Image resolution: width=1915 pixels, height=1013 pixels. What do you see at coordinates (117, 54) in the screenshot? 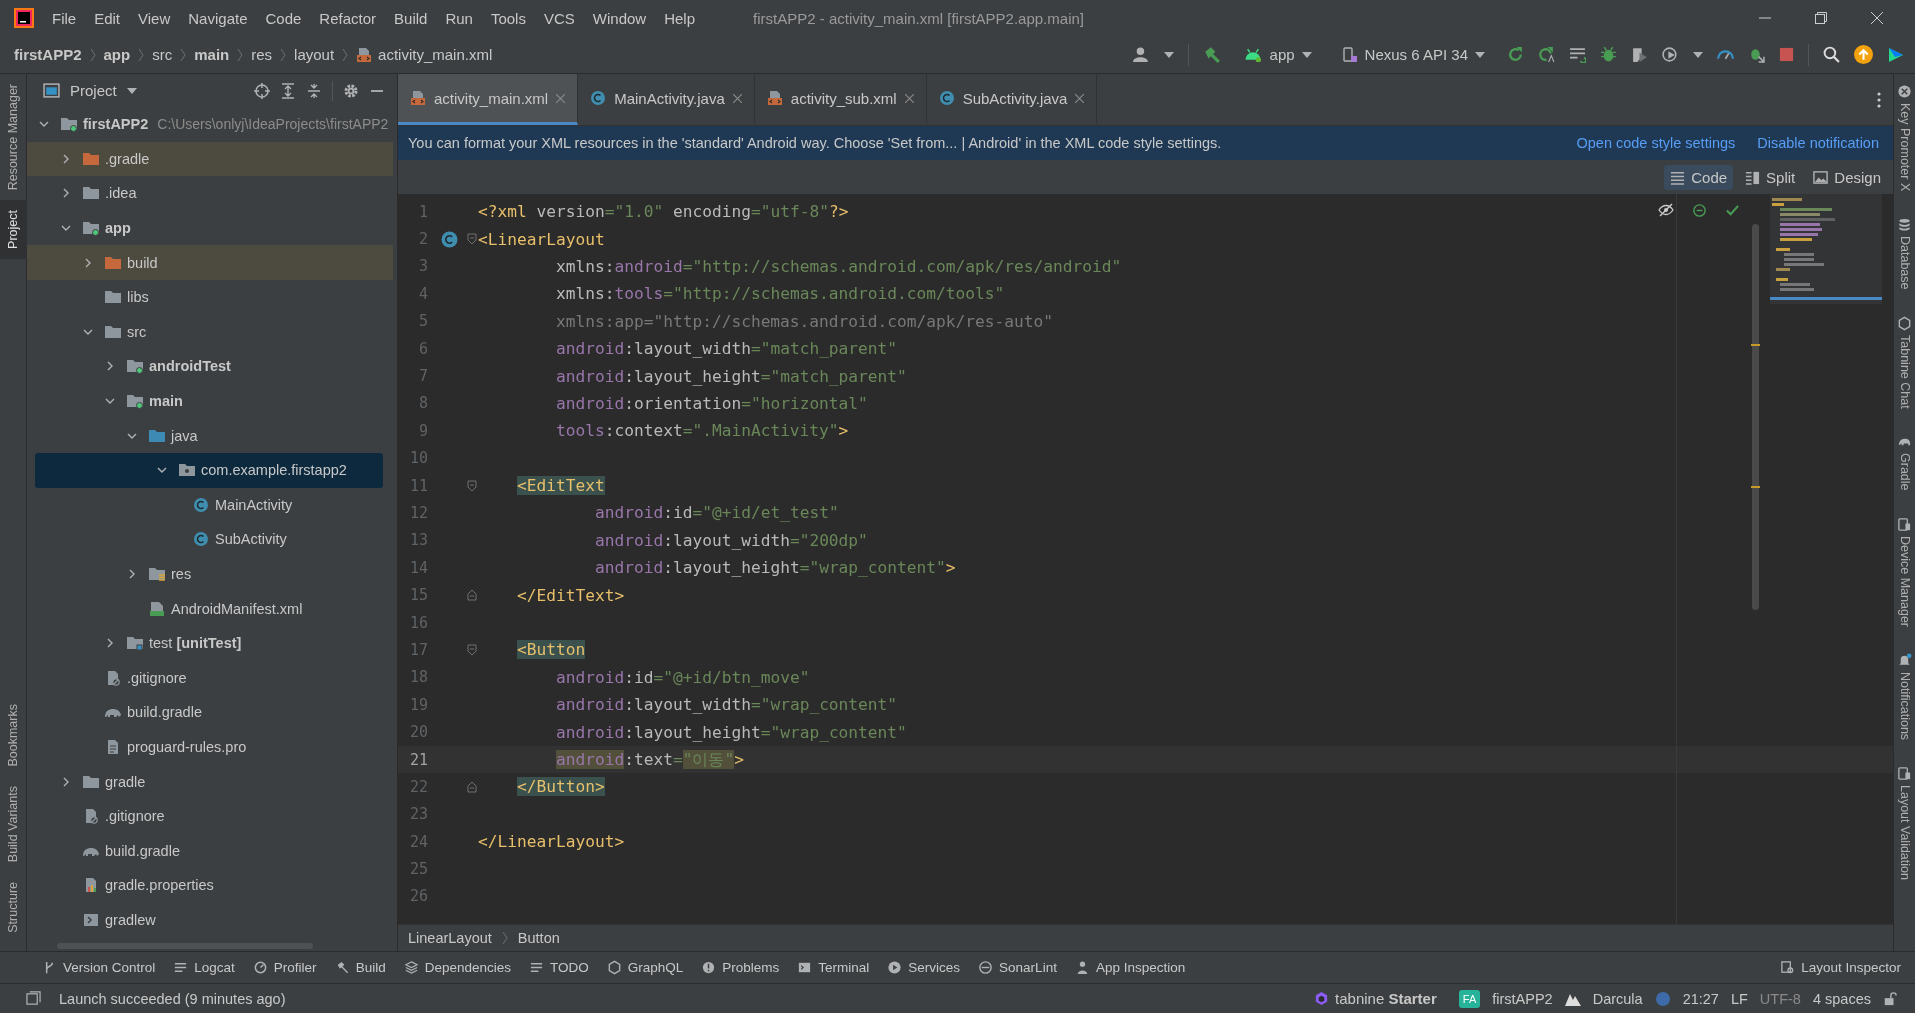
I see `breadcrumb-item: app` at bounding box center [117, 54].